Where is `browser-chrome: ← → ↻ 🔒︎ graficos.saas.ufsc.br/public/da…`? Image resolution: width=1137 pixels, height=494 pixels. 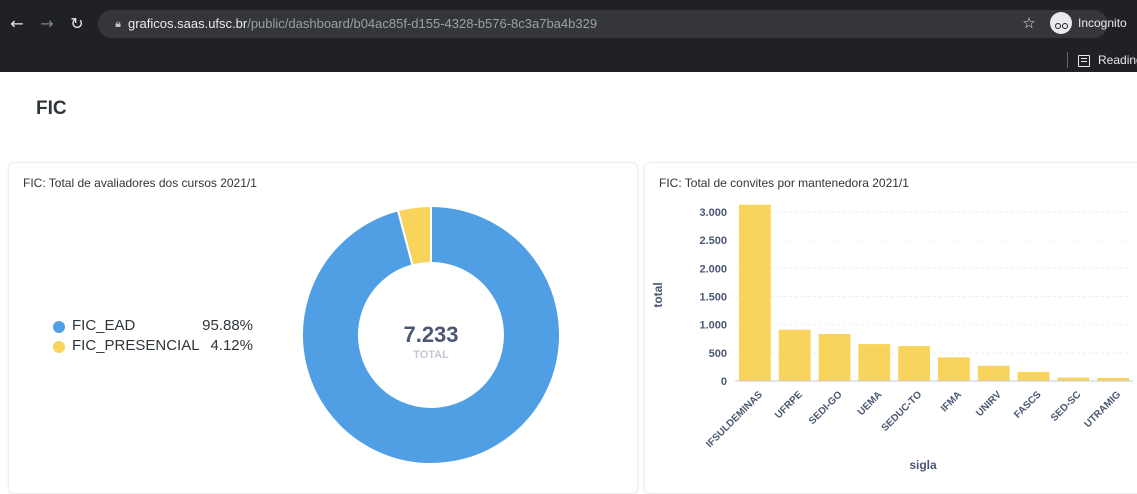
browser-chrome: ← → ↻ 🔒︎ graficos.saas.ufsc.br/public/da… is located at coordinates (568, 36).